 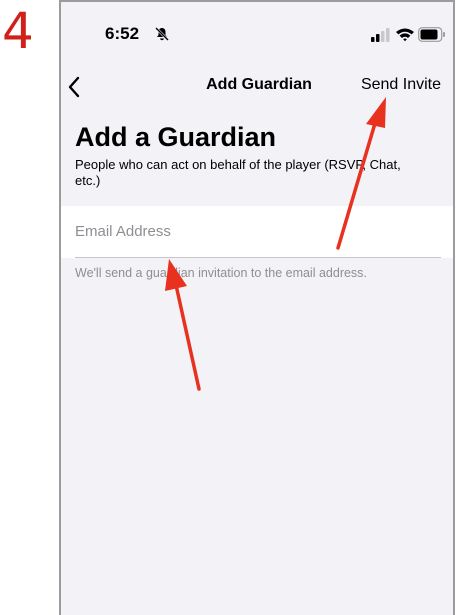 I want to click on status-time: 6:52, so click(x=122, y=33).